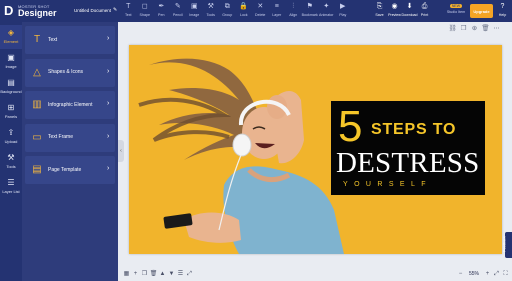 This screenshot has width=512, height=281. I want to click on rail-item-label: Element, so click(11, 41).